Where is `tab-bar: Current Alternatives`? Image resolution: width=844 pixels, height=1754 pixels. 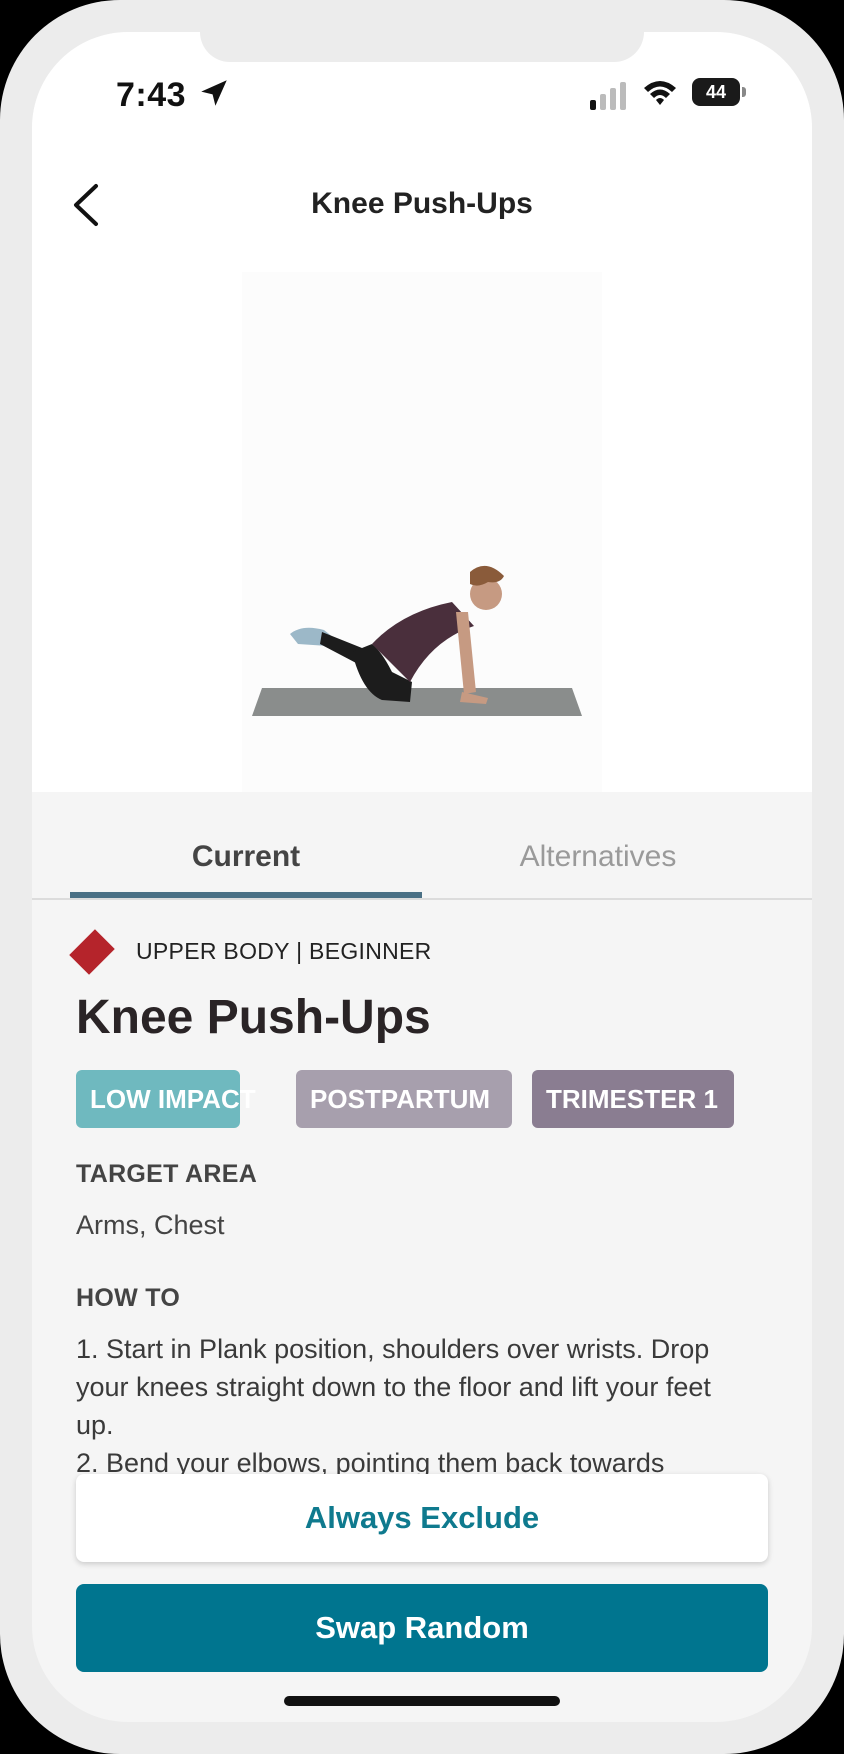
tab-bar: Current Alternatives is located at coordinates (422, 862).